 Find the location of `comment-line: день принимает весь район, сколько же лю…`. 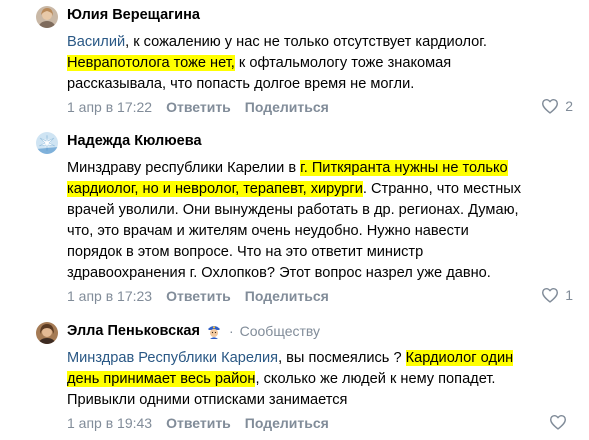

comment-line: день принимает весь район, сколько же лю… is located at coordinates (324, 379).